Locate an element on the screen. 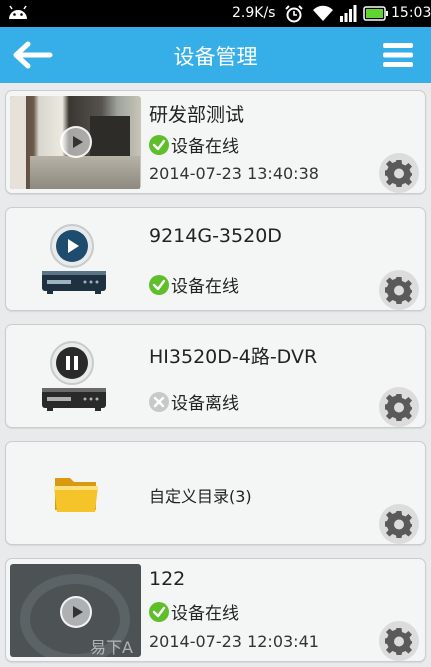  device-thumbnail is located at coordinates (75, 142).